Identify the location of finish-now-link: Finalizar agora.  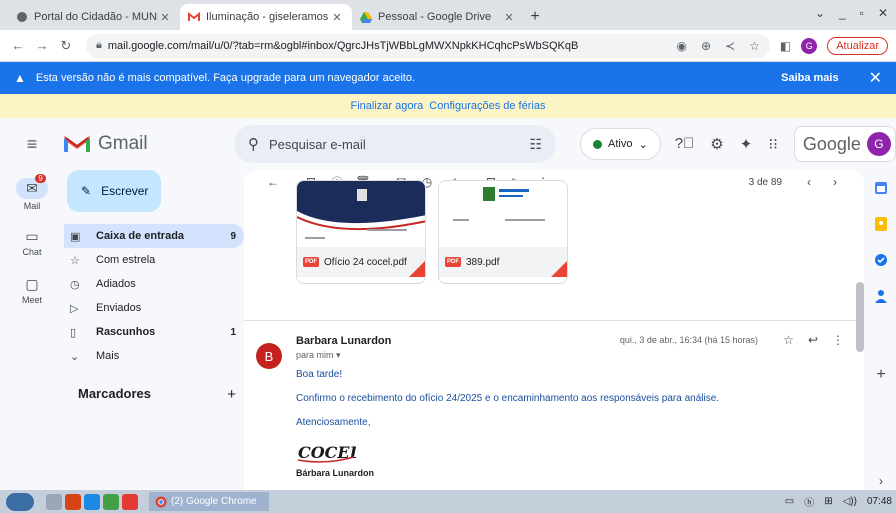
(387, 106).